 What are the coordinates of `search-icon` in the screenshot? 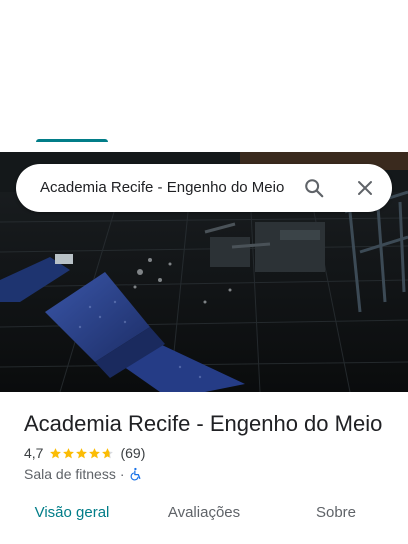 It's located at (314, 188).